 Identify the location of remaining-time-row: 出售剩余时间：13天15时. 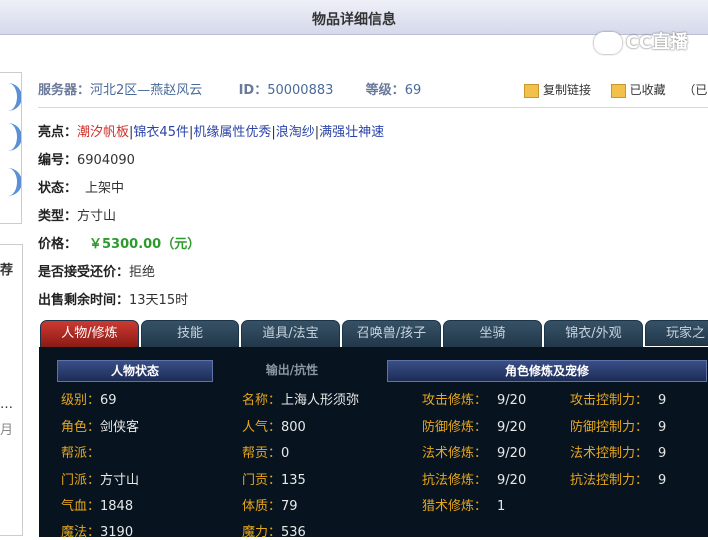
(113, 298).